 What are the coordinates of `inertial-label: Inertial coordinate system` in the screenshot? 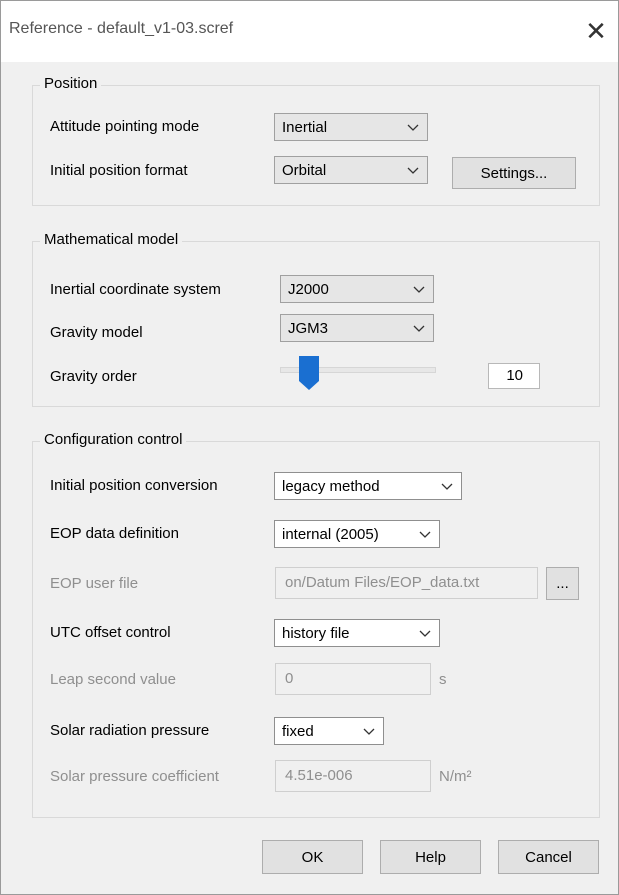 It's located at (135, 289).